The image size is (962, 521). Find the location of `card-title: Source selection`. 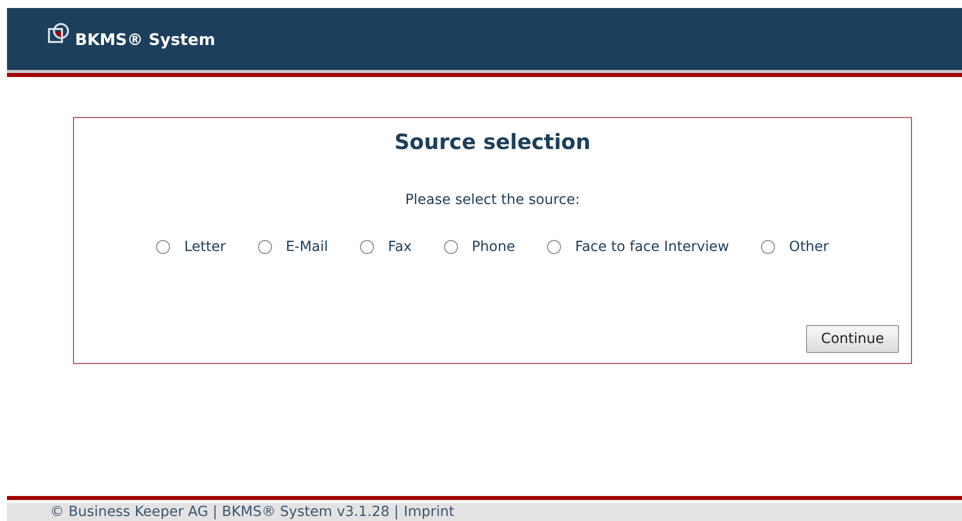

card-title: Source selection is located at coordinates (492, 142).